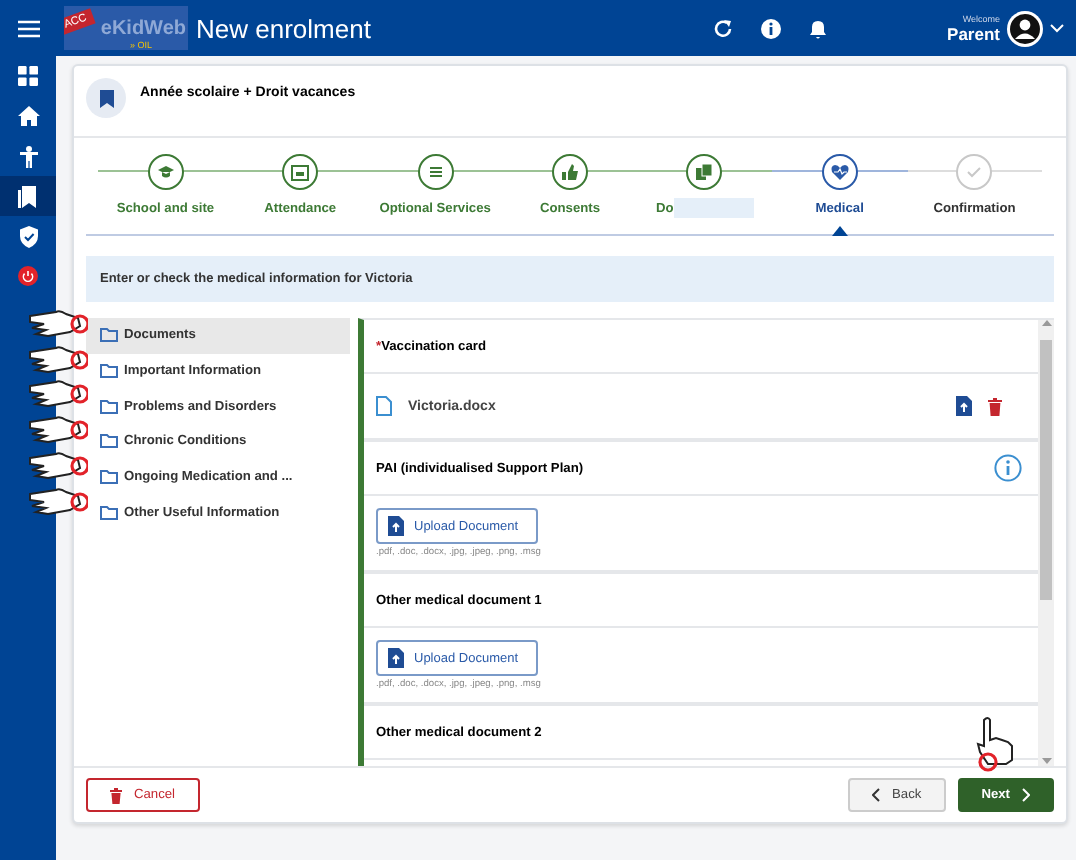 This screenshot has height=860, width=1076. I want to click on chevron-down-icon, so click(1057, 28).